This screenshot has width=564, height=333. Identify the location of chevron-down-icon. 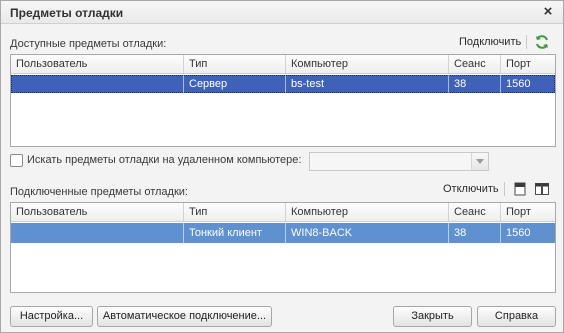
(479, 161).